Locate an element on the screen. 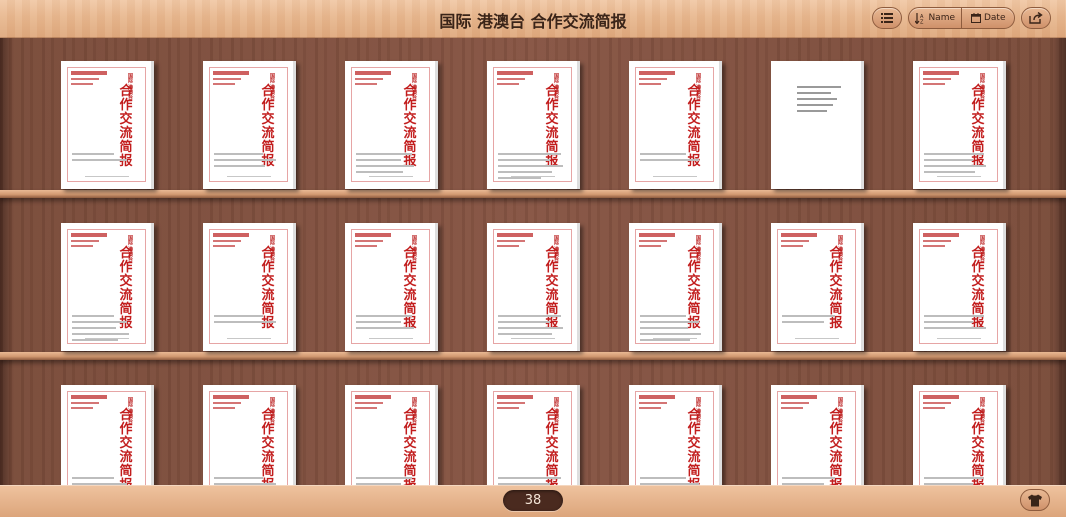 This screenshot has height=517, width=1066. share-button is located at coordinates (1036, 18).